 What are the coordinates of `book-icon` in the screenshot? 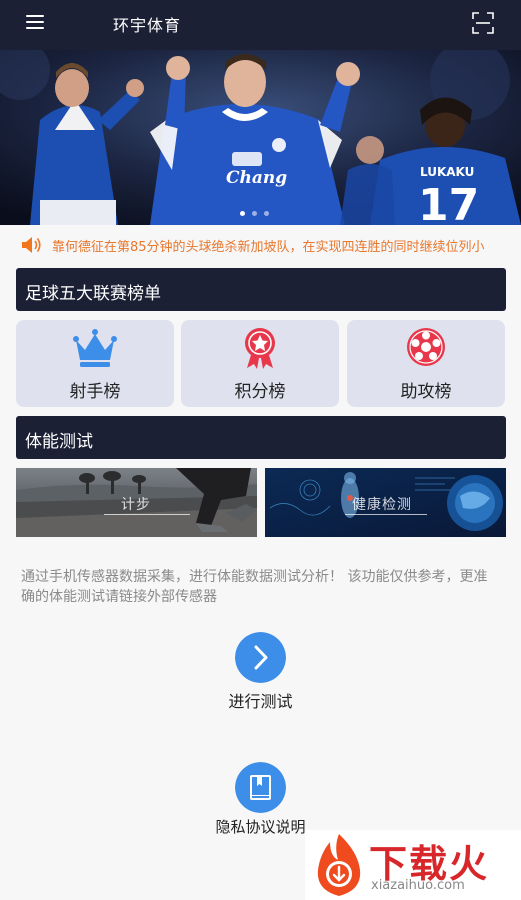 It's located at (260, 787).